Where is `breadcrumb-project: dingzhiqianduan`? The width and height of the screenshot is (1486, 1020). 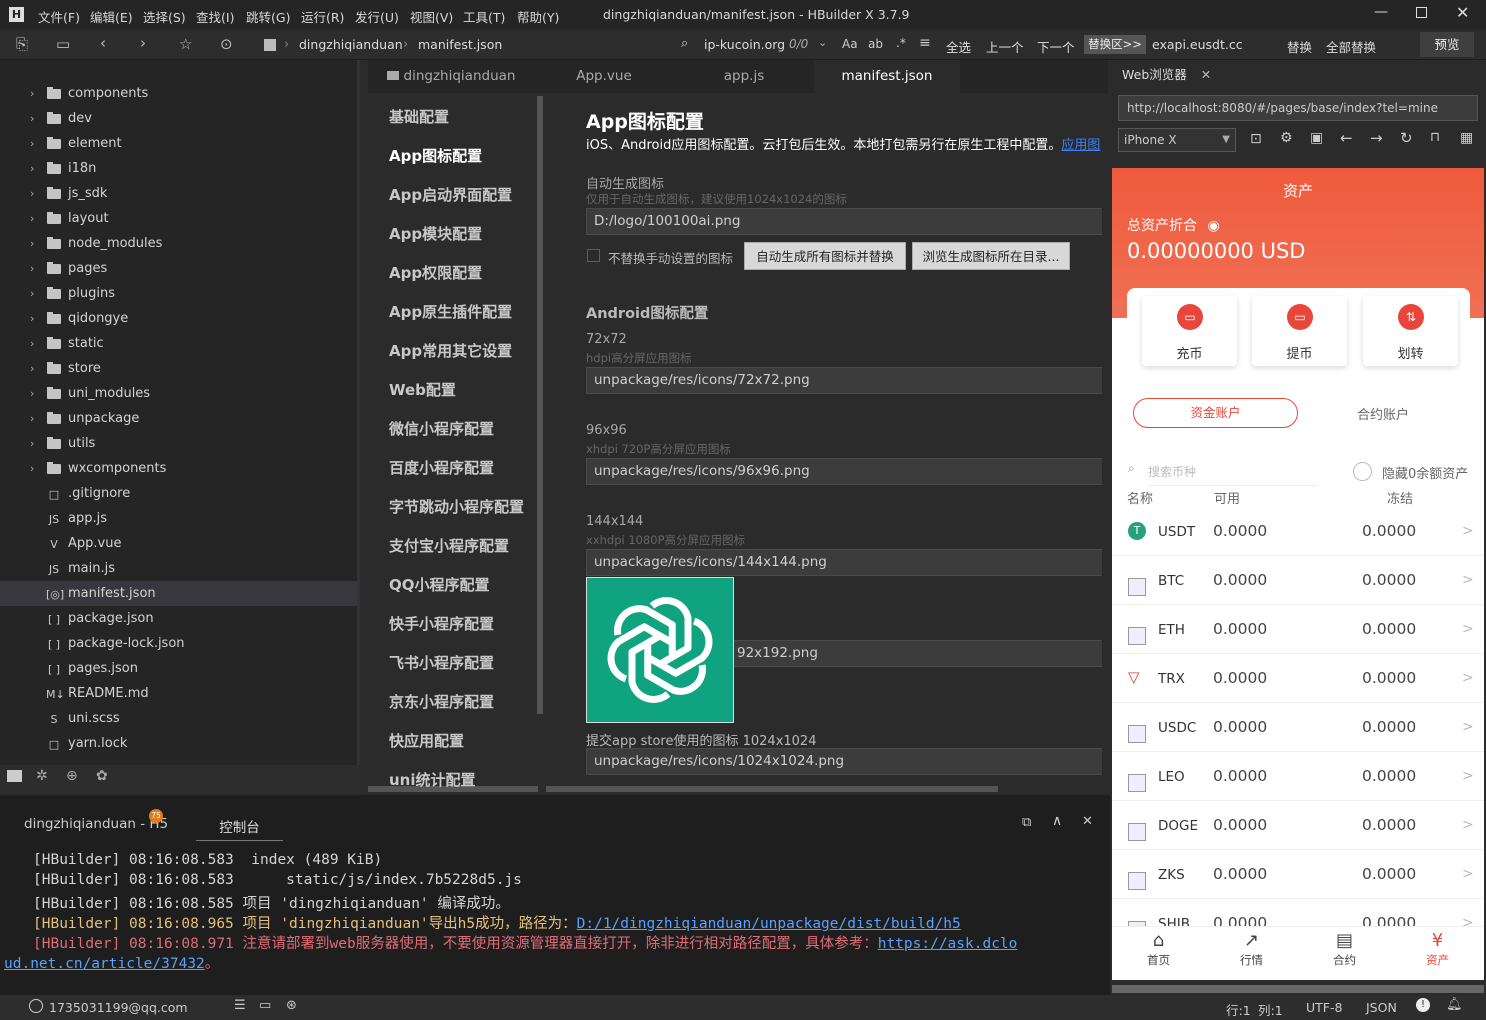 breadcrumb-project: dingzhiqianduan is located at coordinates (351, 44).